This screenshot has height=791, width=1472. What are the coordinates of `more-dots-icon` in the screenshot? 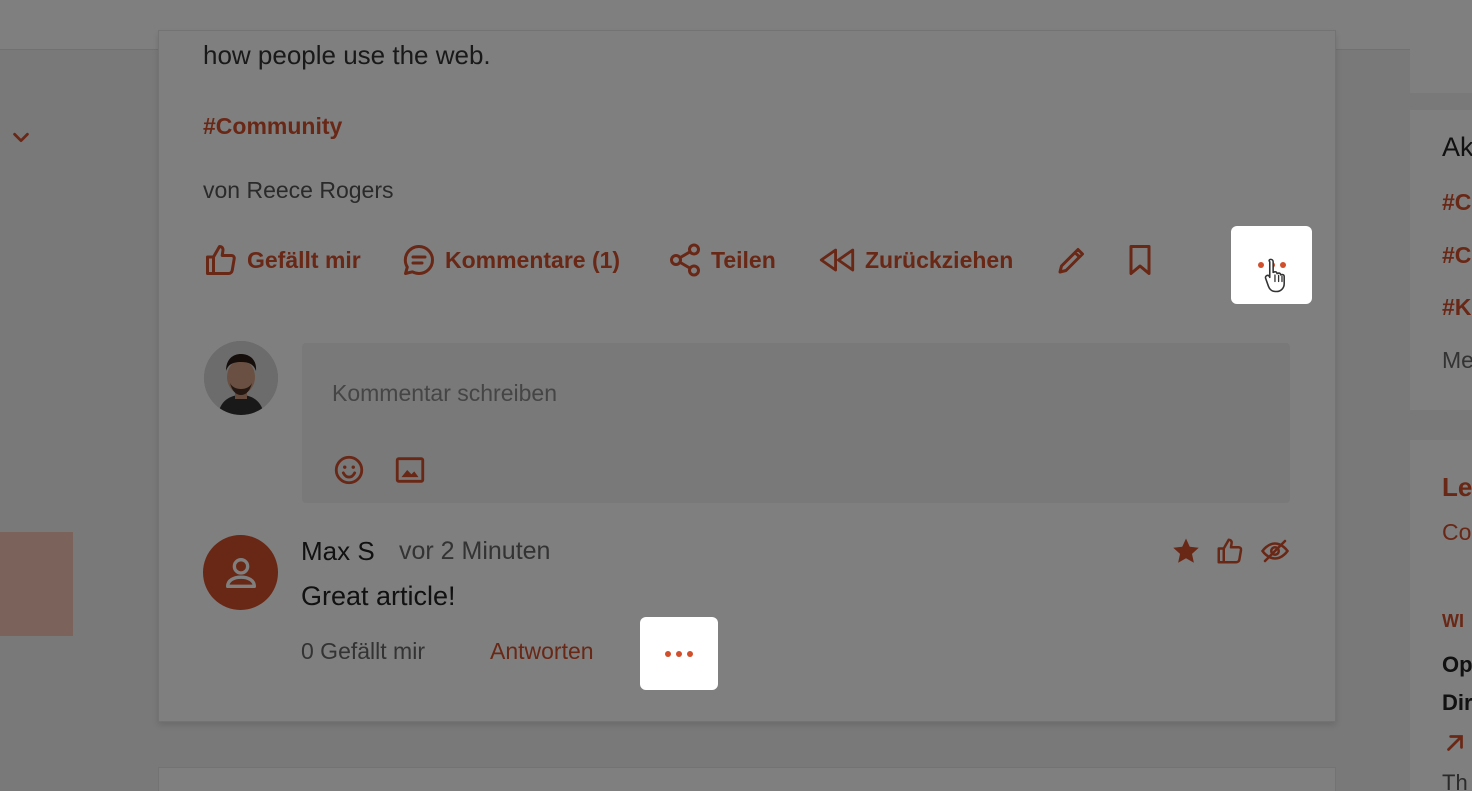 It's located at (679, 653).